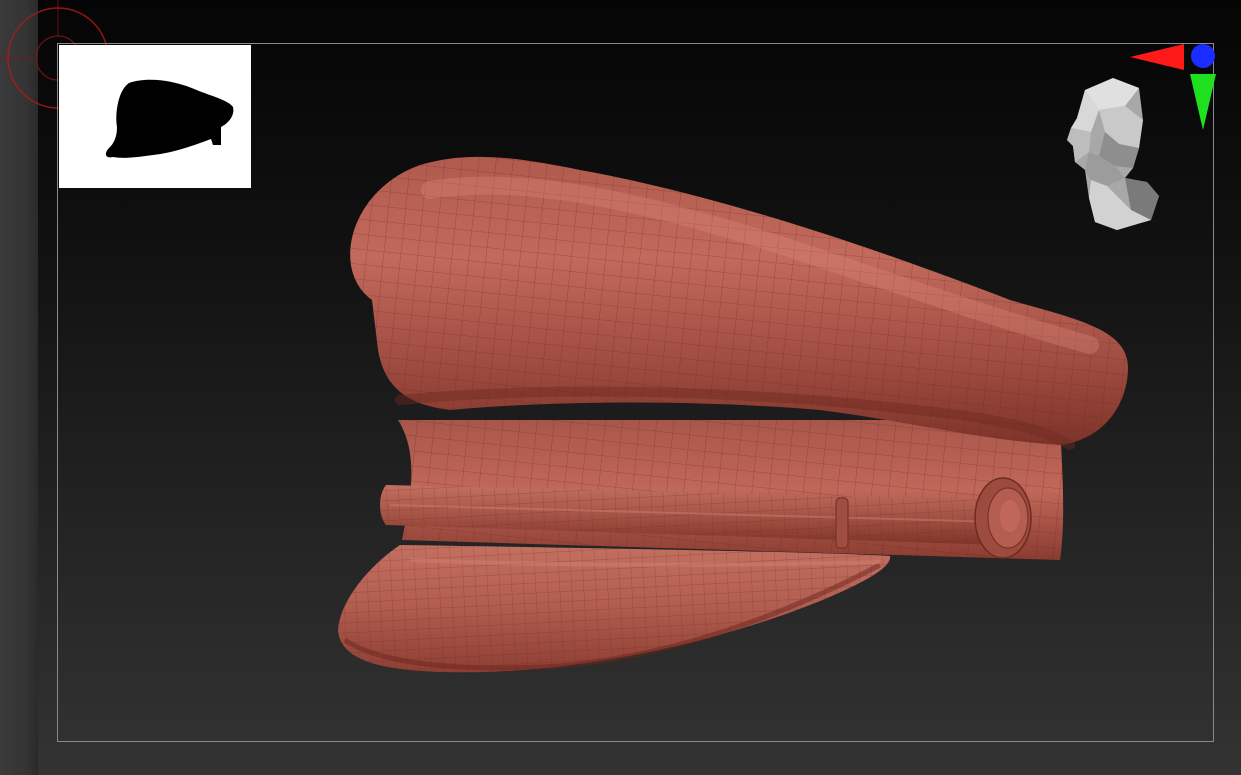 This screenshot has width=1241, height=775. Describe the element at coordinates (1203, 102) in the screenshot. I see `y-axis-arrow-icon` at that location.